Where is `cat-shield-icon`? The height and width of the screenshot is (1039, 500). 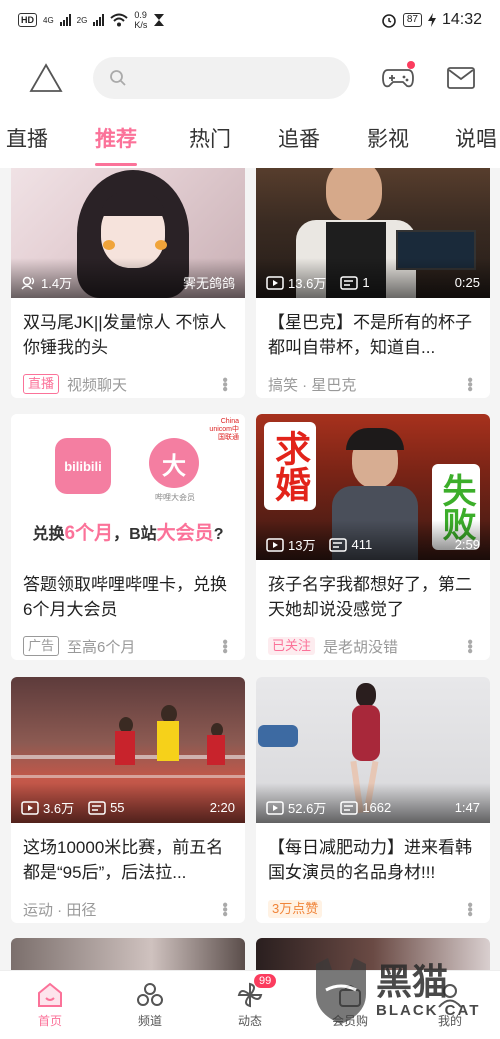
cat-shield-icon is located at coordinates (341, 990).